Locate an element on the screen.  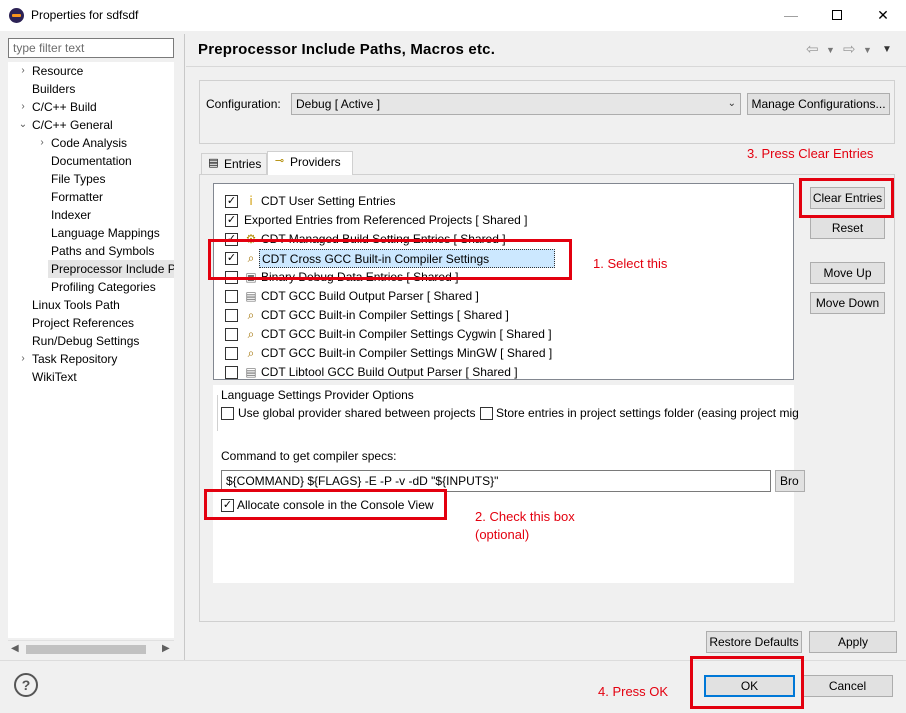
provider-label: CDT GCC Build Output Parser [ Shared ] is located at coordinates (370, 296).